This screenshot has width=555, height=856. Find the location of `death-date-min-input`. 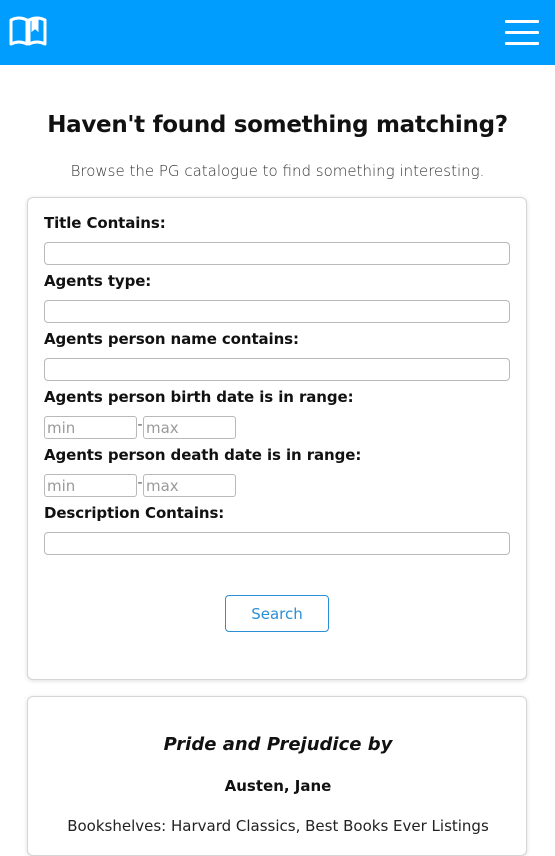

death-date-min-input is located at coordinates (90, 485).